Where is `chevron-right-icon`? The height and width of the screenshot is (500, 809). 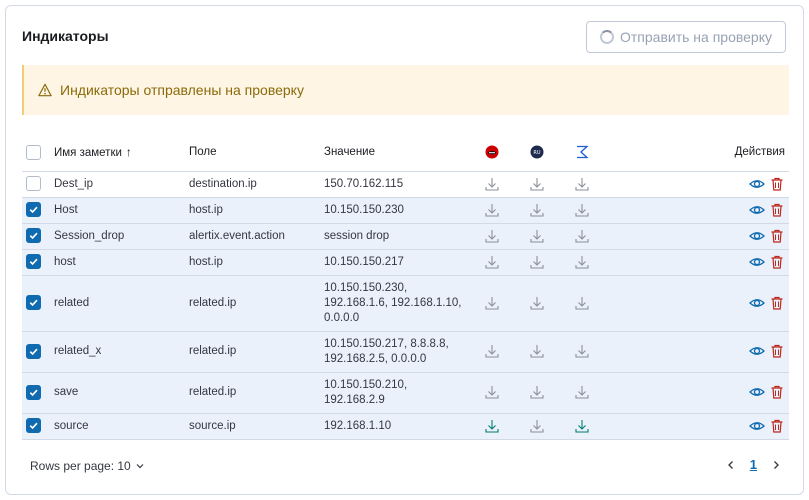
chevron-right-icon is located at coordinates (776, 465).